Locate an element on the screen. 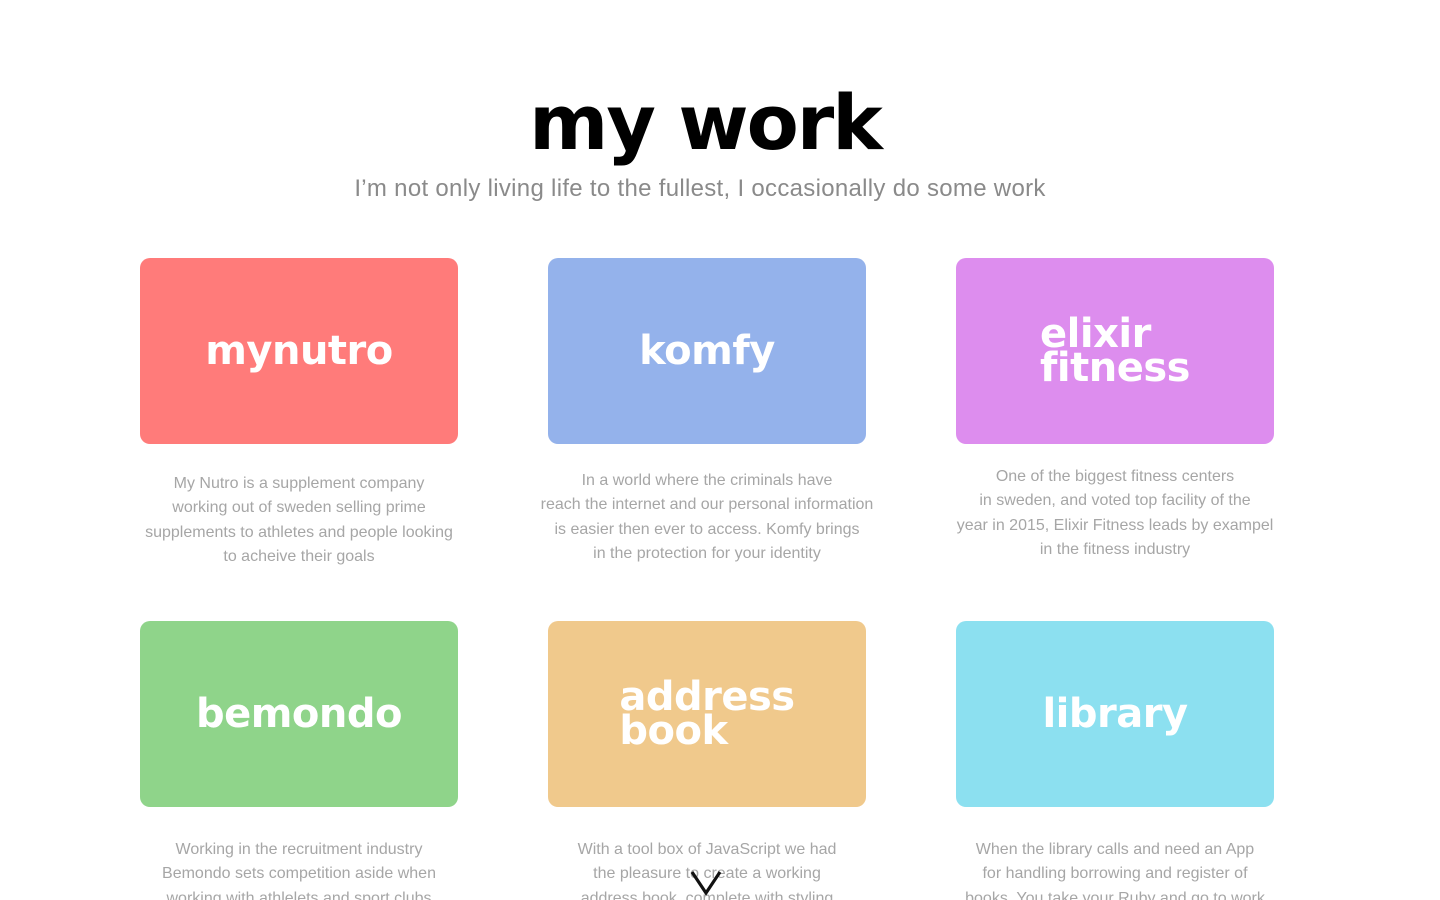  project-card-title: komfy is located at coordinates (707, 351).